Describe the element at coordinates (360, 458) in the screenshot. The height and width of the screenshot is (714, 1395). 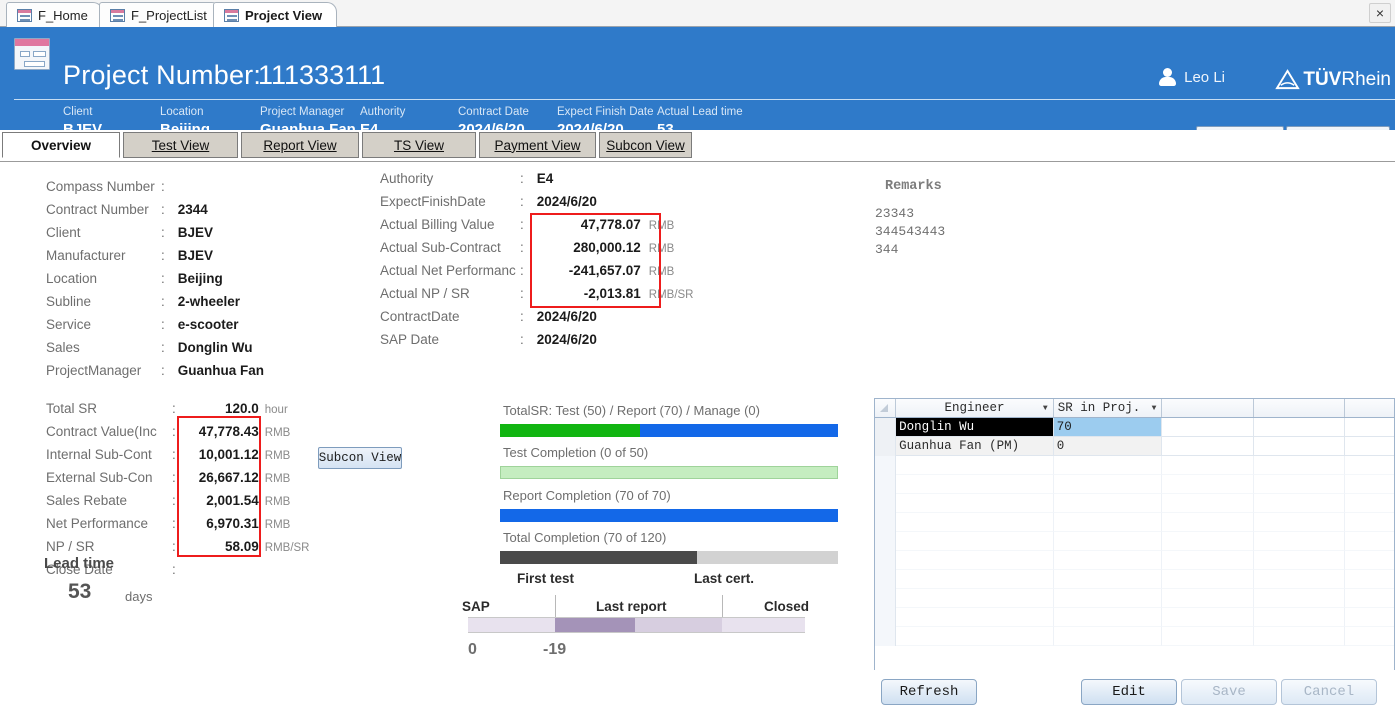
I see `subcon-view-button: Subcon View` at that location.